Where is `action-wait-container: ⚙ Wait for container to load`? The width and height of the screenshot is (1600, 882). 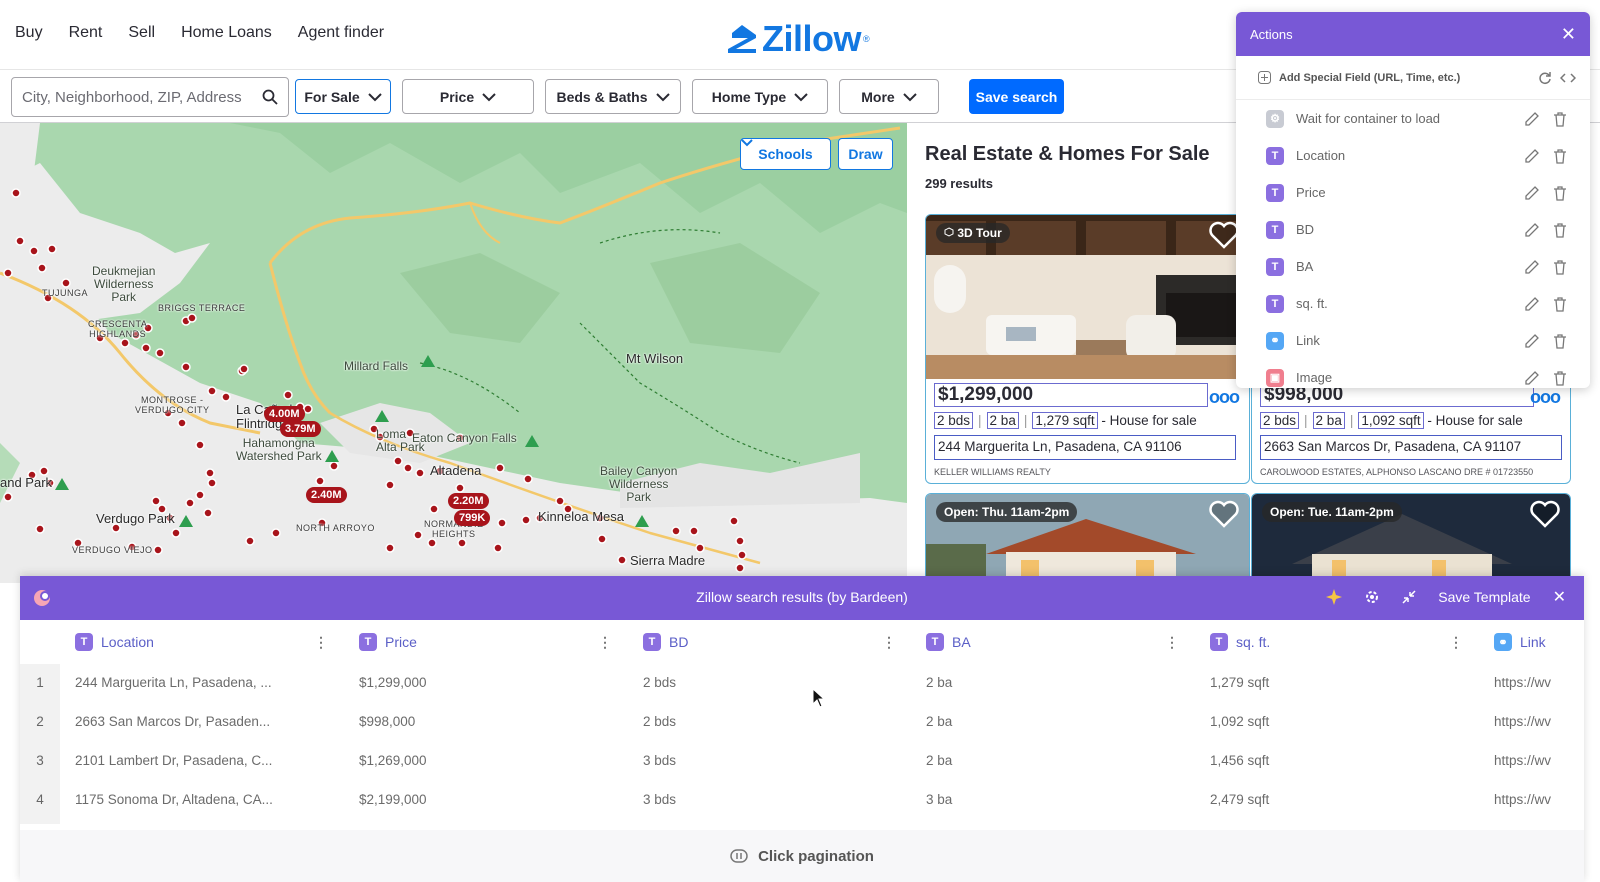
action-wait-container: ⚙ Wait for container to load is located at coordinates (1413, 118).